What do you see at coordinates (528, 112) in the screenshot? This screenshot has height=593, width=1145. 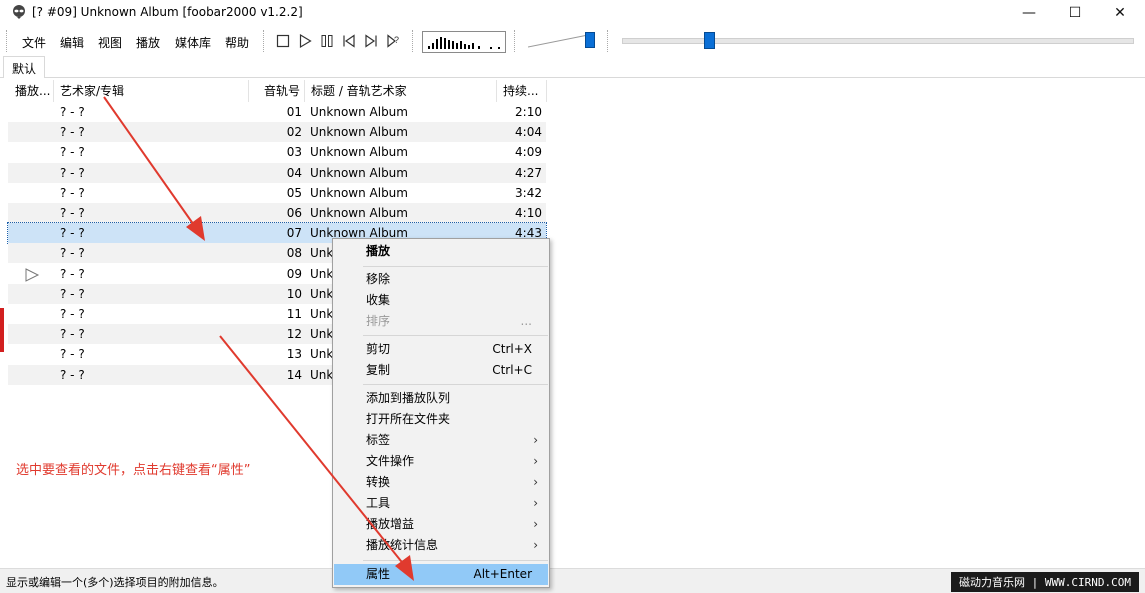 I see `cell-duration: 2:10` at bounding box center [528, 112].